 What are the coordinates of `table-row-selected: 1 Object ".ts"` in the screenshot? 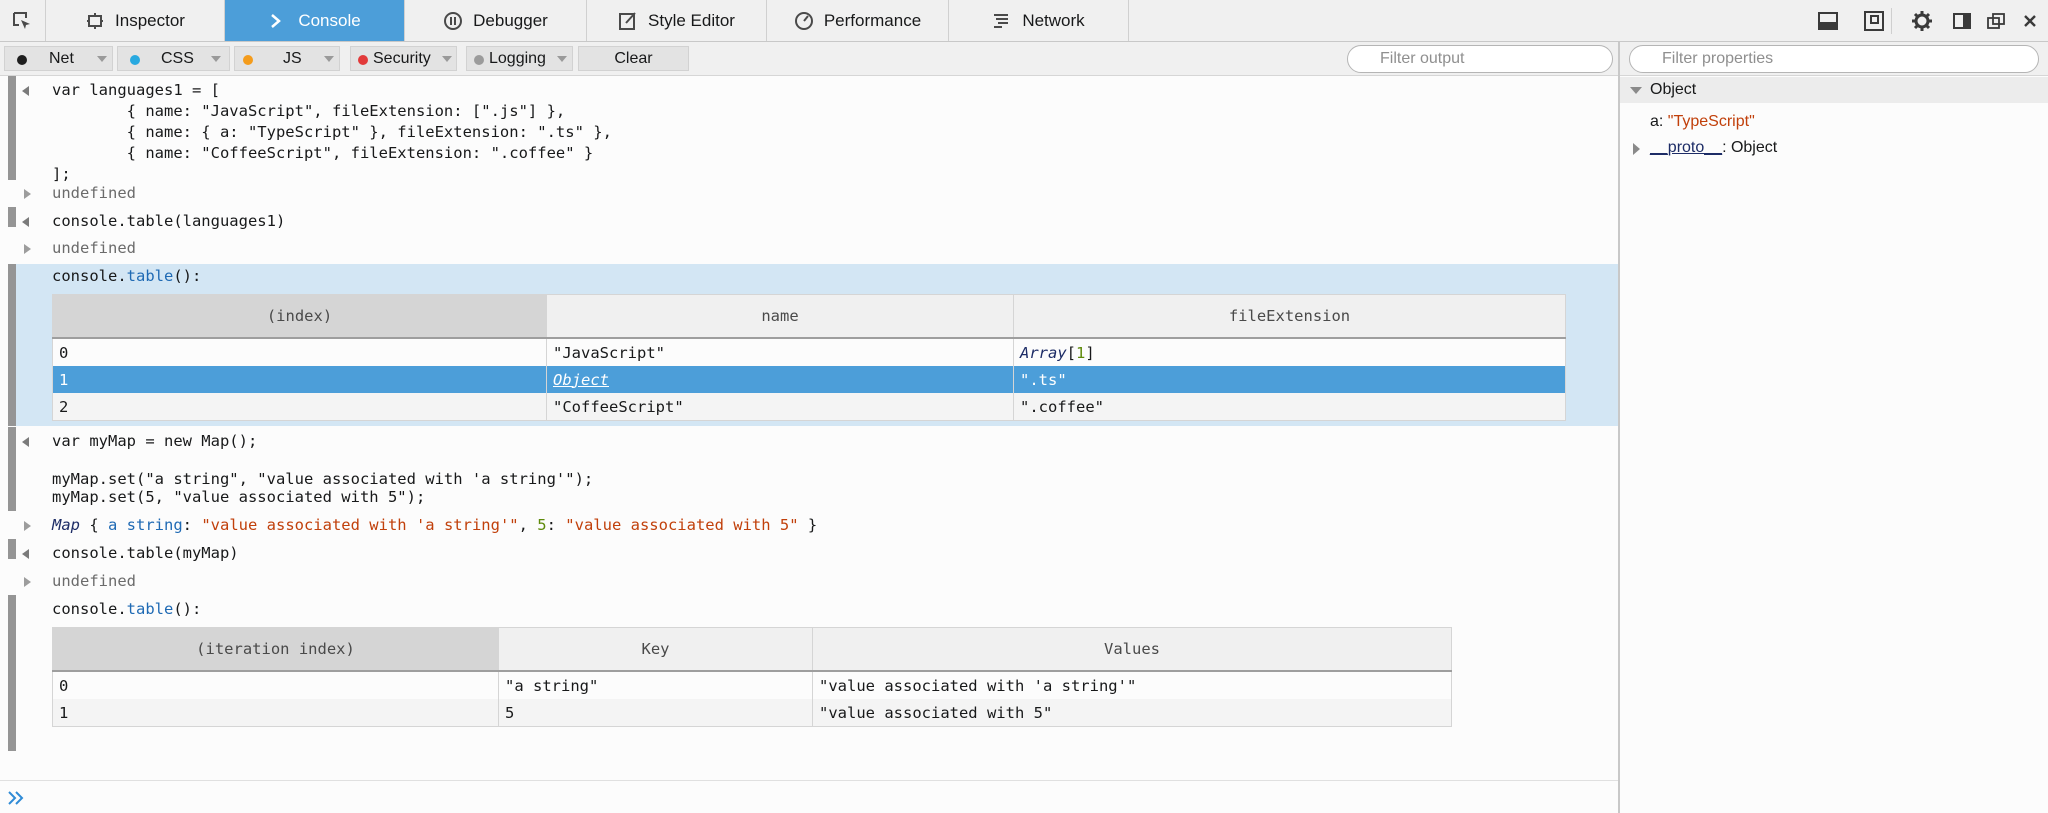 It's located at (809, 379).